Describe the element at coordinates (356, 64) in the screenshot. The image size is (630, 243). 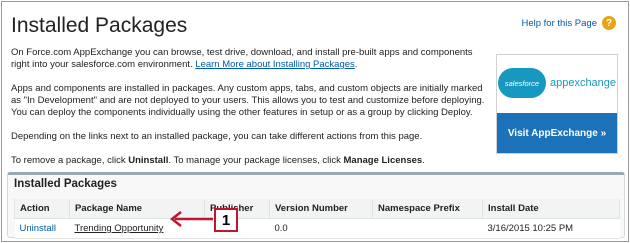
I see `intro-p1-end: .` at that location.